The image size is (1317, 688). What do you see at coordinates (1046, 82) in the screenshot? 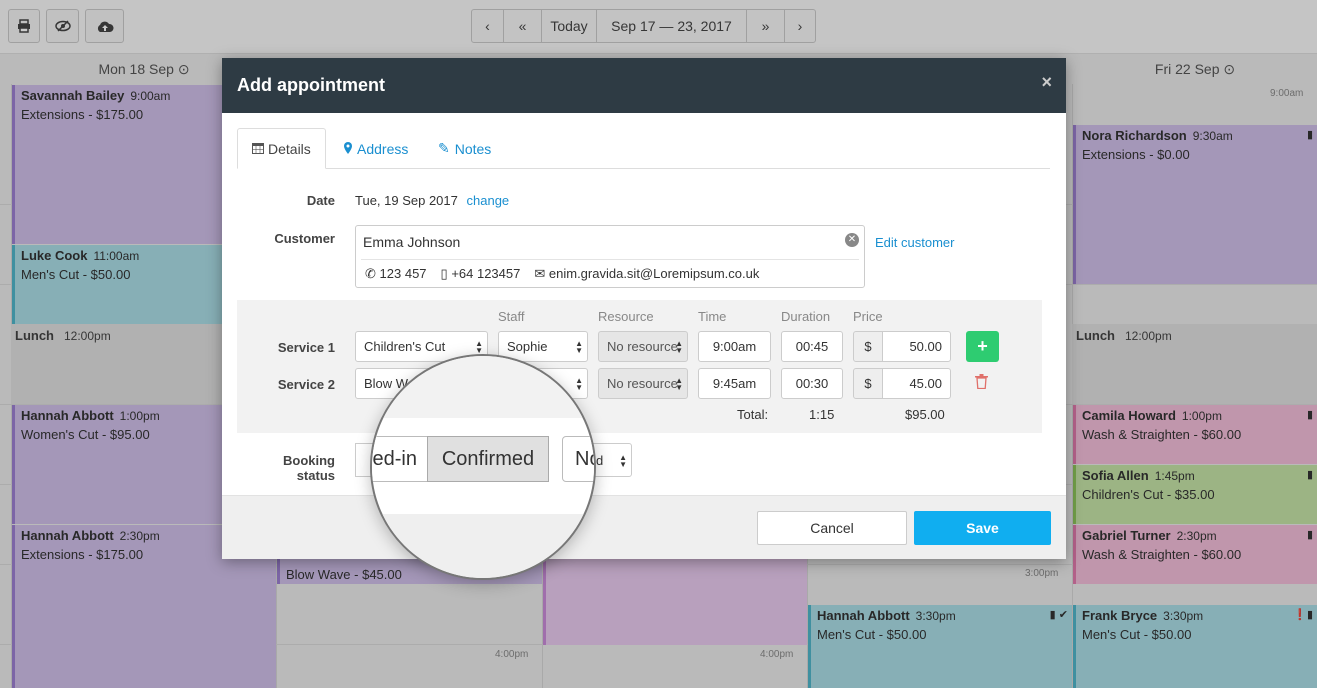
I see `close-icon: ×` at bounding box center [1046, 82].